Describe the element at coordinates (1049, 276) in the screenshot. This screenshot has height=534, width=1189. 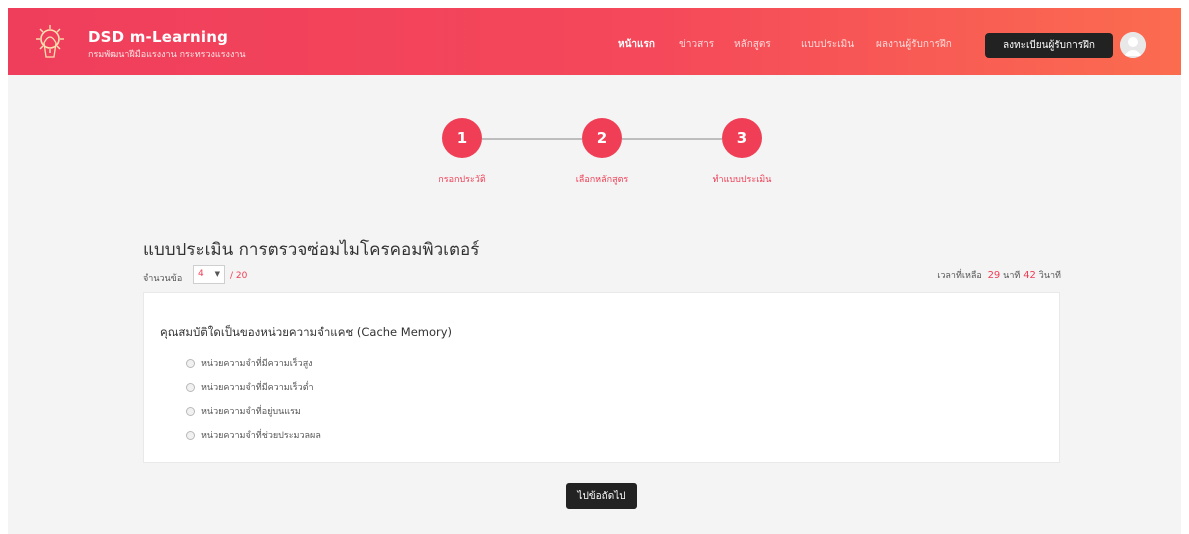
I see `timer-seconds-unit: วินาที` at that location.